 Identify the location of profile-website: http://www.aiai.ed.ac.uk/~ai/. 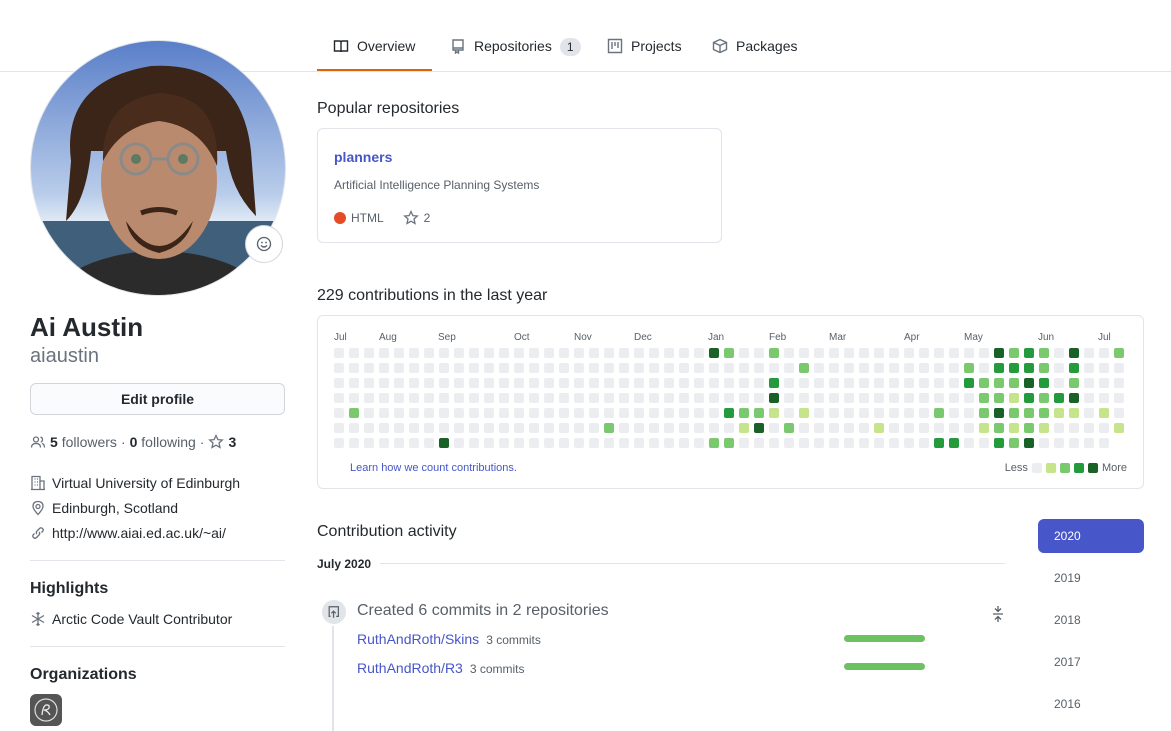
(128, 533).